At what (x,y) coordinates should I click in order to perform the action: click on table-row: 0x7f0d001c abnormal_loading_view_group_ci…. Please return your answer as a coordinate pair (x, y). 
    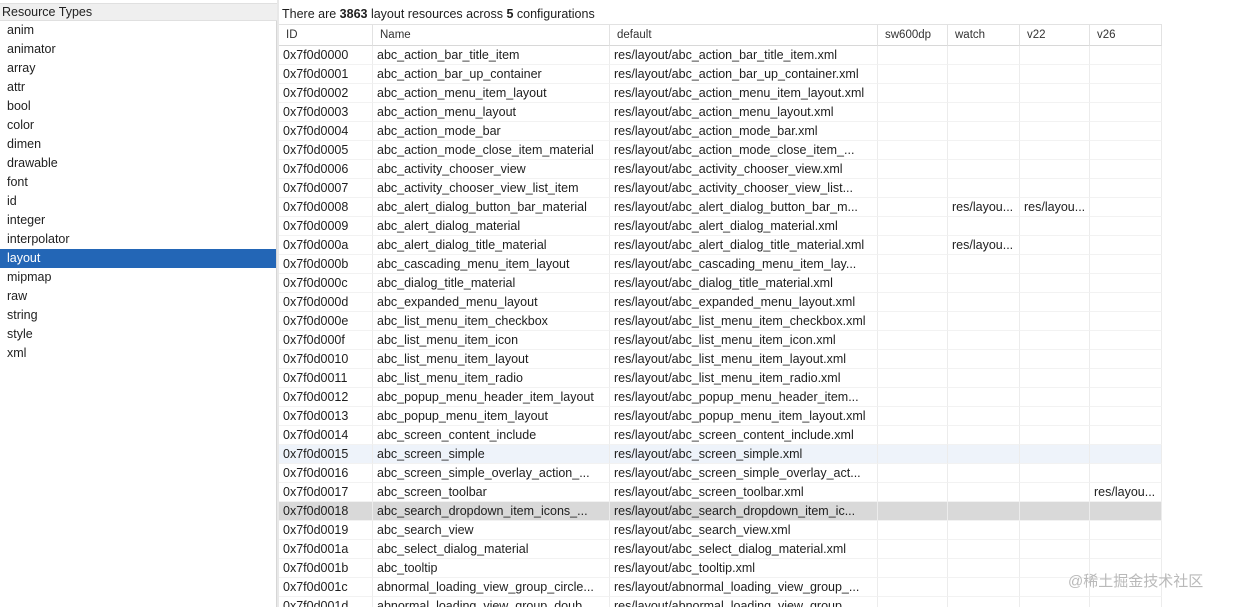
    Looking at the image, I should click on (720, 587).